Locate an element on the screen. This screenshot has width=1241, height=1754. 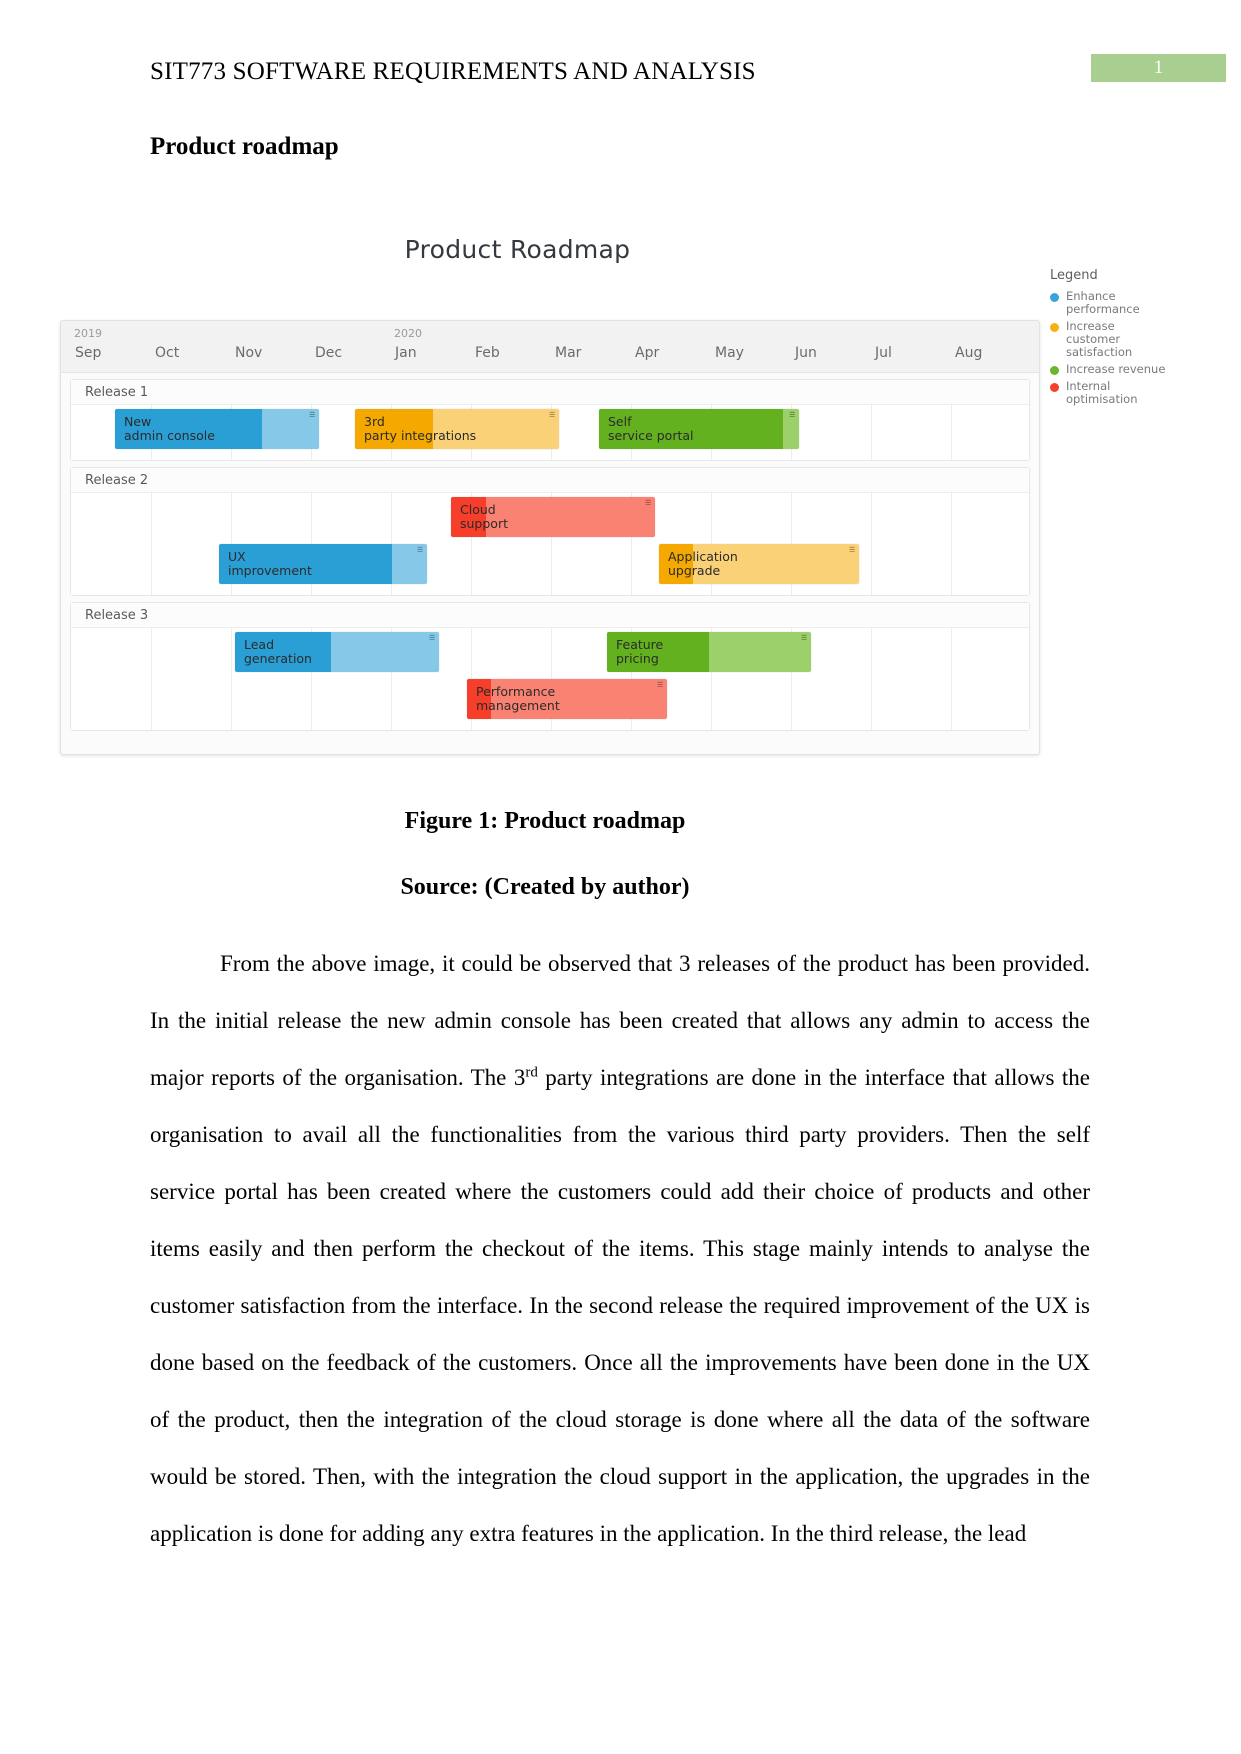
legend-item: Internal optimisation is located at coordinates (1140, 393).